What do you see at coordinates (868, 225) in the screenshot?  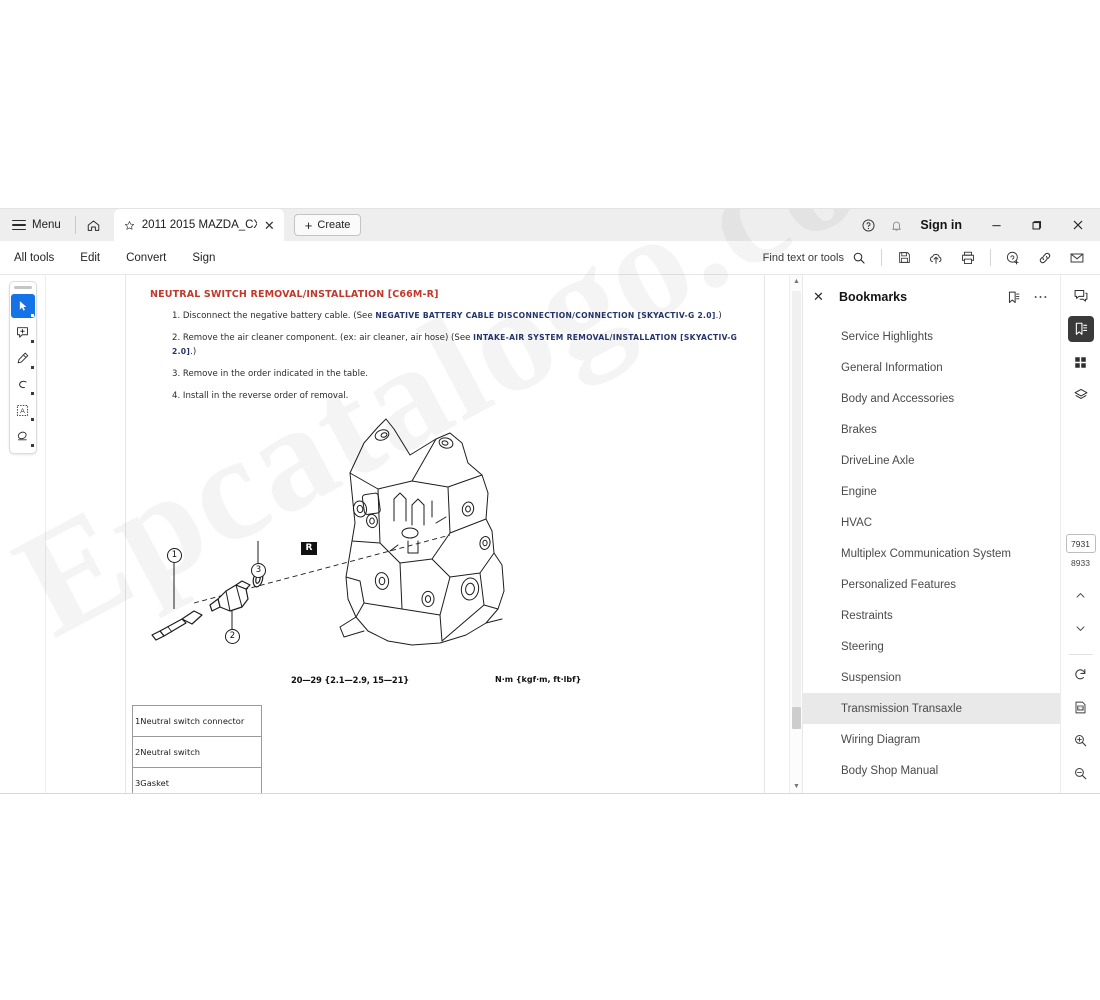 I see `help-button` at bounding box center [868, 225].